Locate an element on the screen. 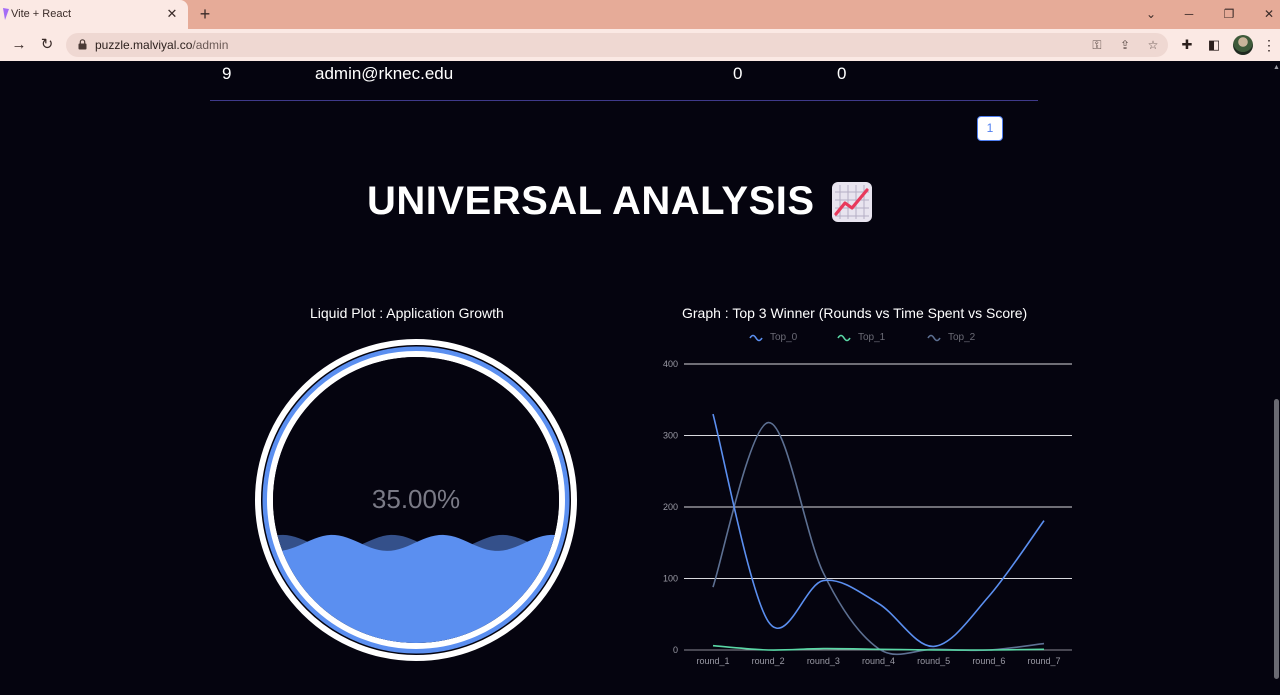 This screenshot has height=695, width=1280. restore-button: ❐ is located at coordinates (1229, 14).